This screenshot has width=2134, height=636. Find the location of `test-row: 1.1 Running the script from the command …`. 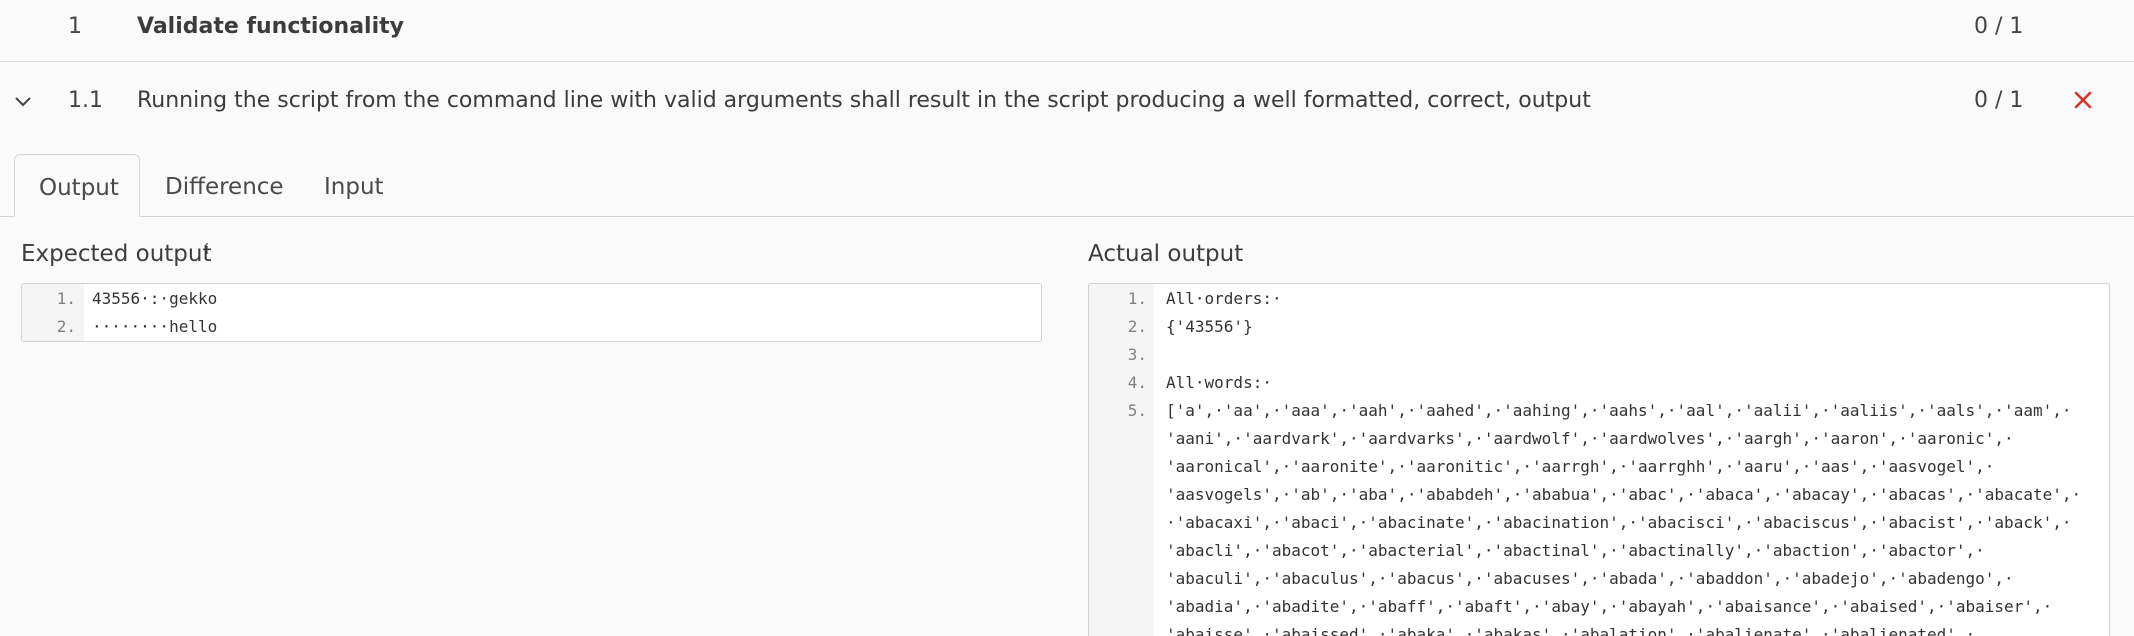

test-row: 1.1 Running the script from the command … is located at coordinates (1067, 103).